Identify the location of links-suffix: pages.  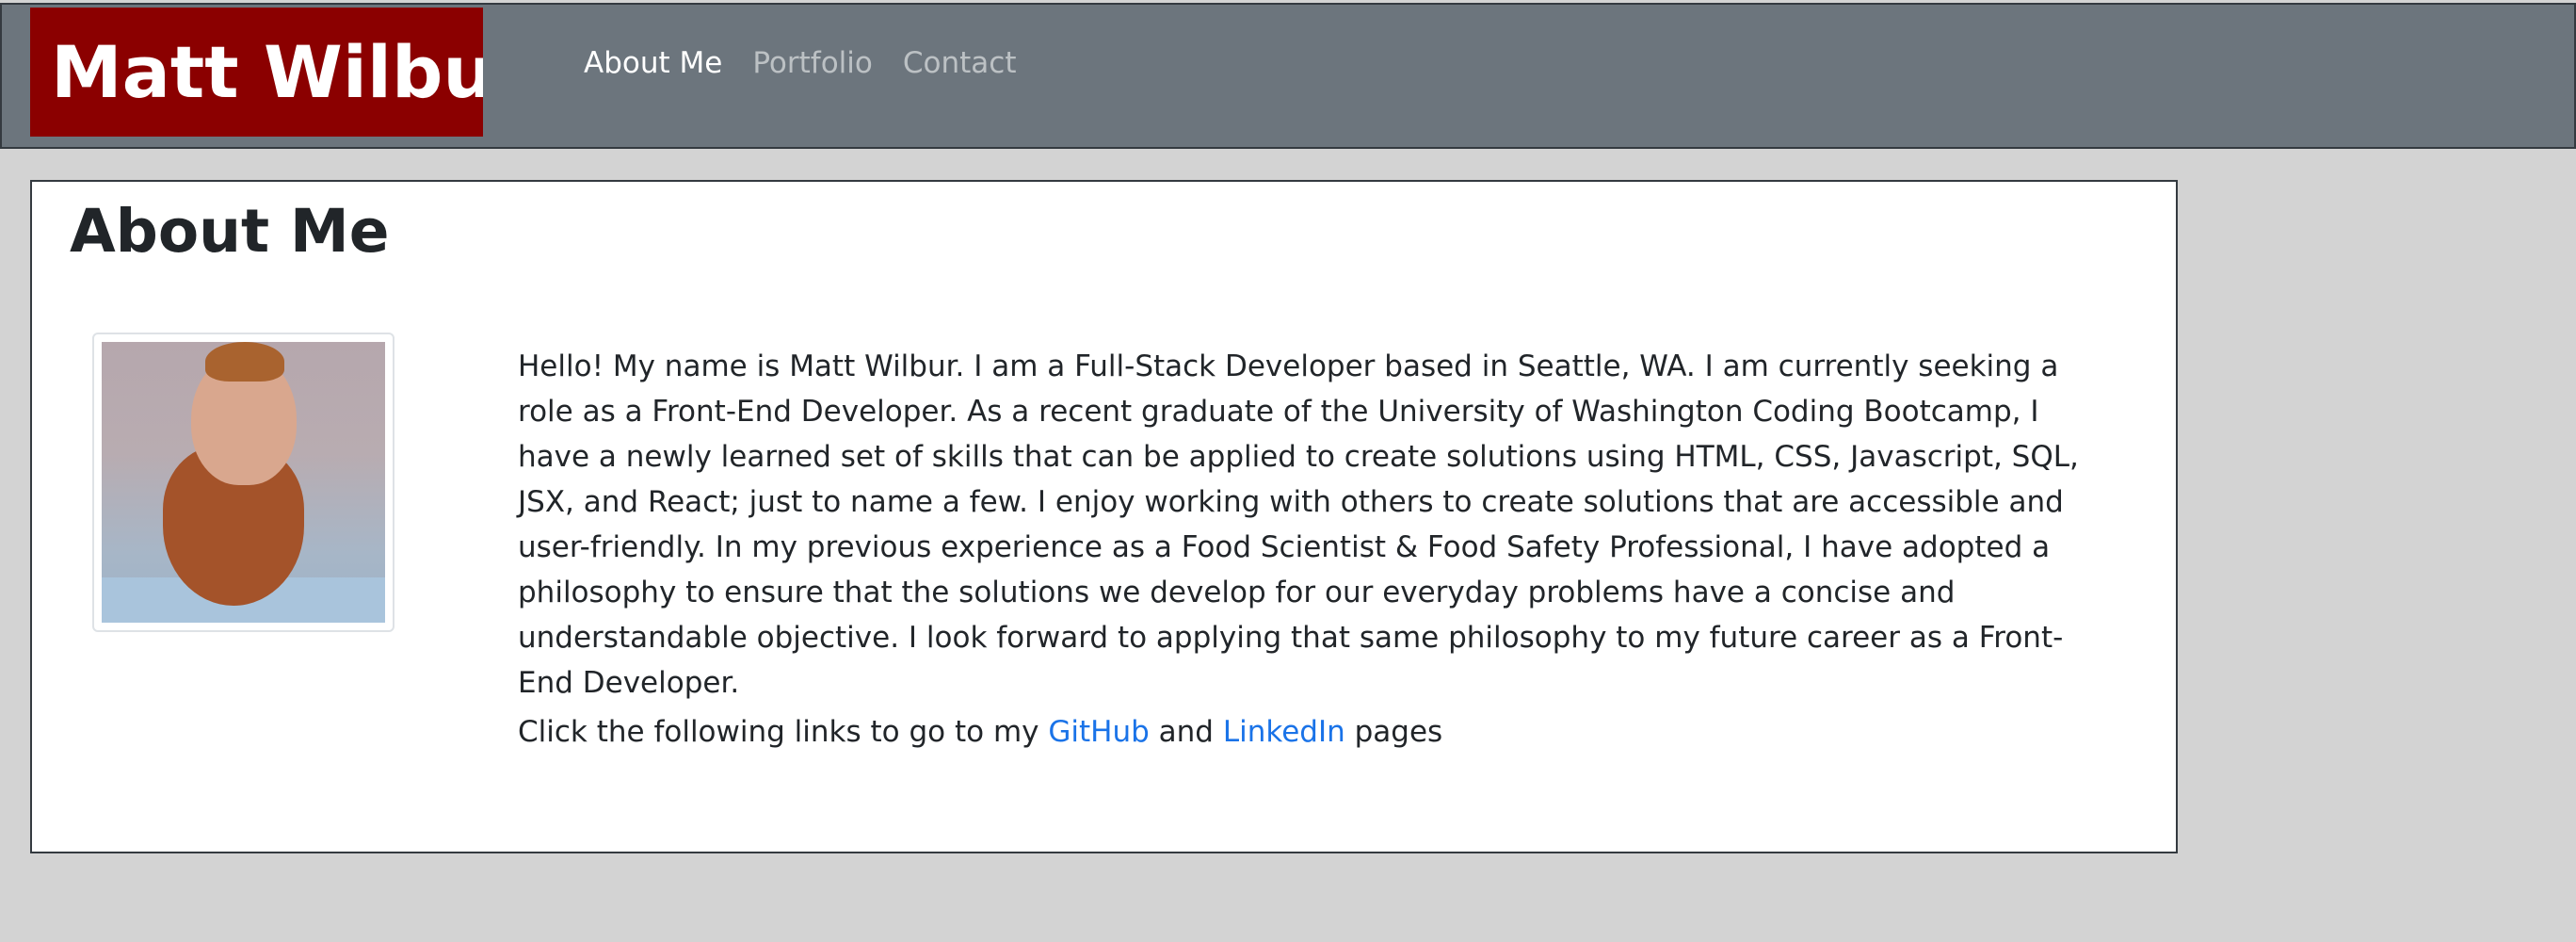
(1393, 732).